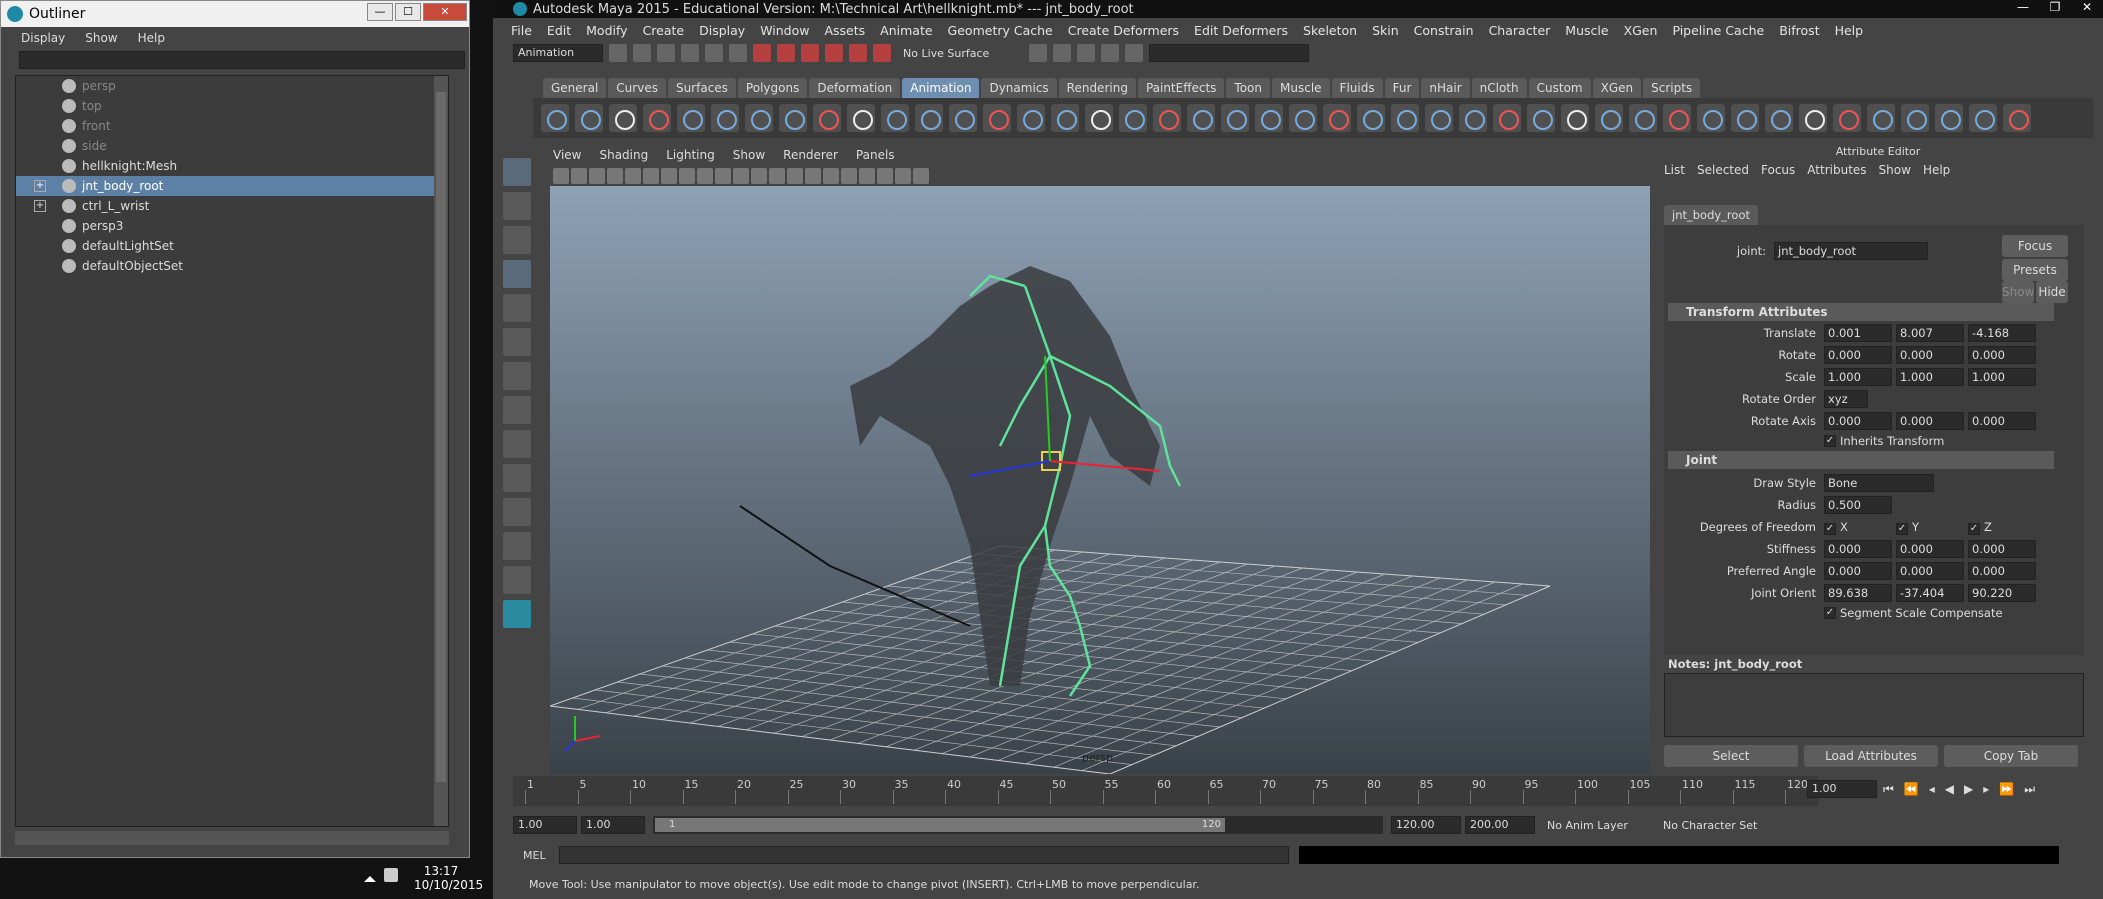 This screenshot has height=899, width=2103. What do you see at coordinates (517, 546) in the screenshot?
I see `dope-sheet-icon` at bounding box center [517, 546].